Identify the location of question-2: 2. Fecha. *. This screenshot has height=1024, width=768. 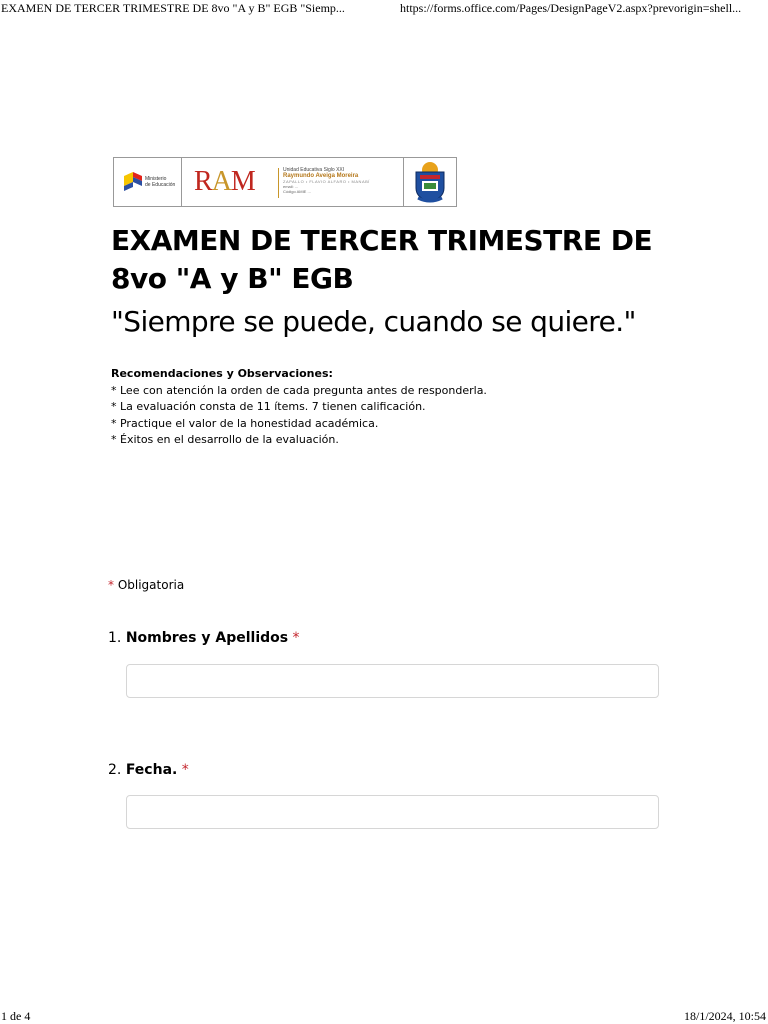
(148, 770).